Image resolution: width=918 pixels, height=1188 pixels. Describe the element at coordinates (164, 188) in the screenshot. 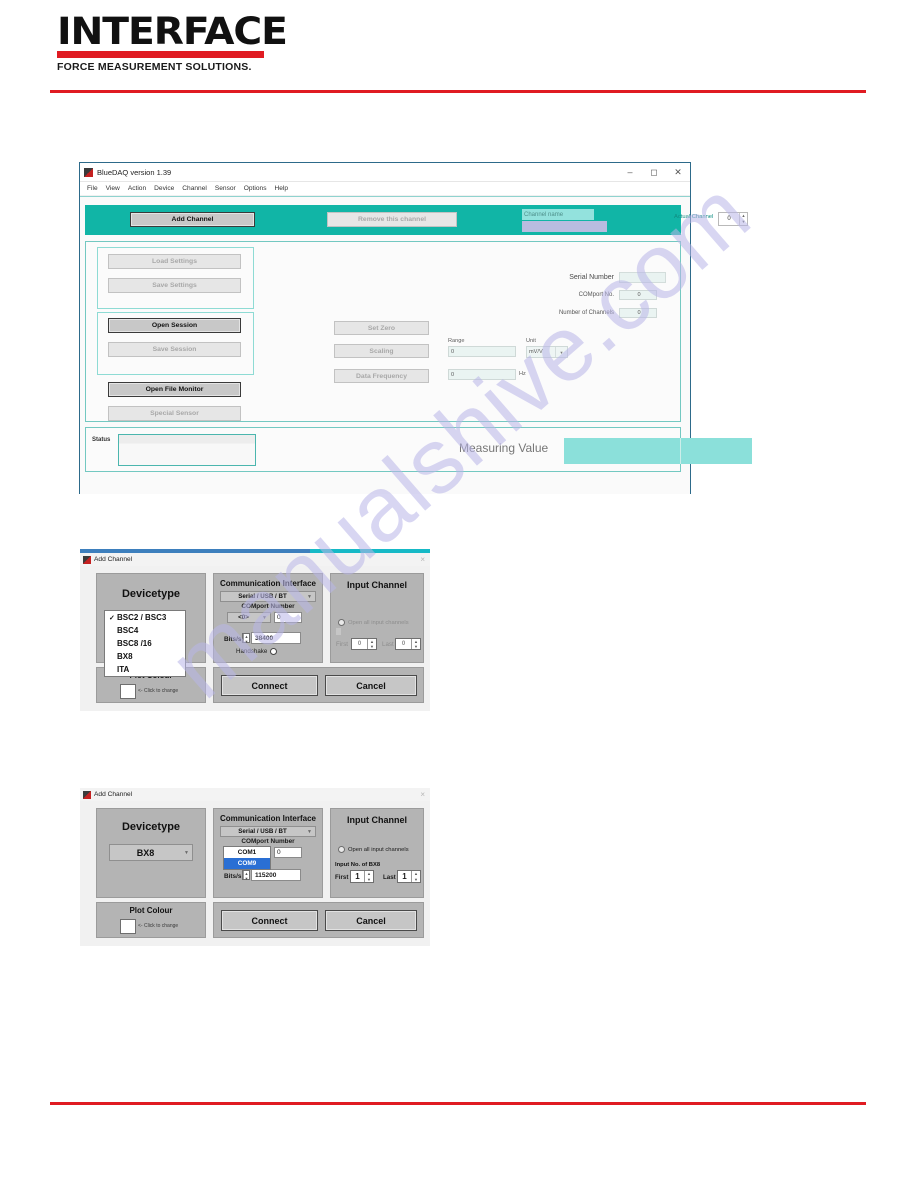

I see `menu-device: Device` at that location.